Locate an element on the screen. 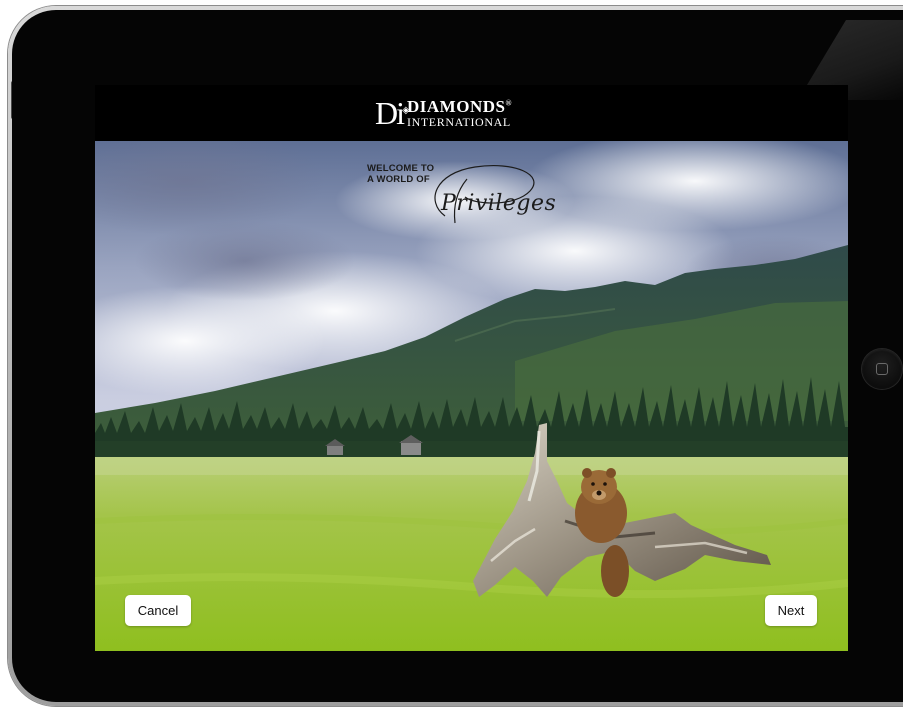 The height and width of the screenshot is (710, 903). logo-monogram-text: Di is located at coordinates (390, 113).